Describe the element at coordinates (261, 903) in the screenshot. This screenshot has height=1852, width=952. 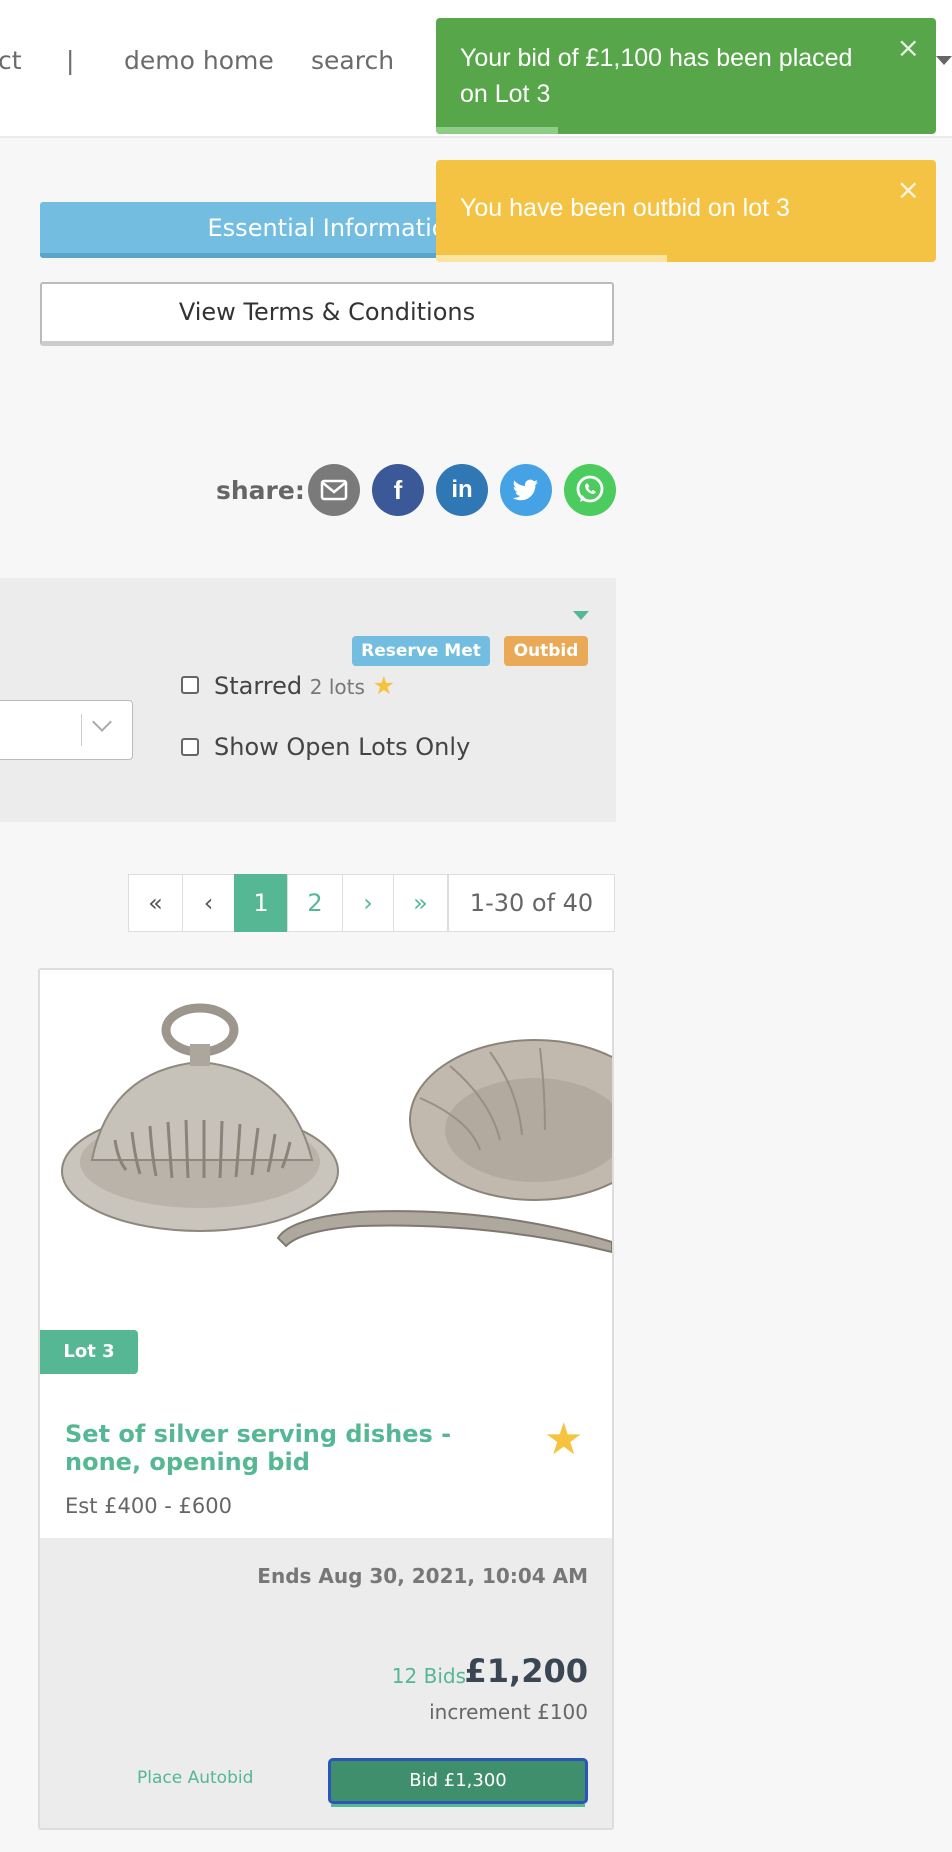
I see `pagination-page-1: 1` at that location.